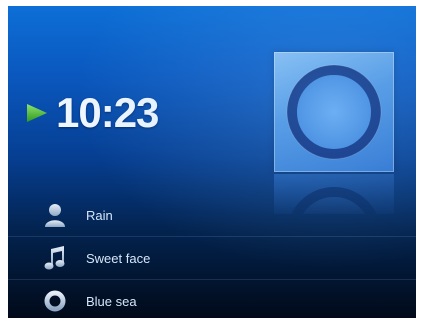 This screenshot has width=422, height=320. Describe the element at coordinates (111, 301) in the screenshot. I see `track-label: Blue sea` at that location.